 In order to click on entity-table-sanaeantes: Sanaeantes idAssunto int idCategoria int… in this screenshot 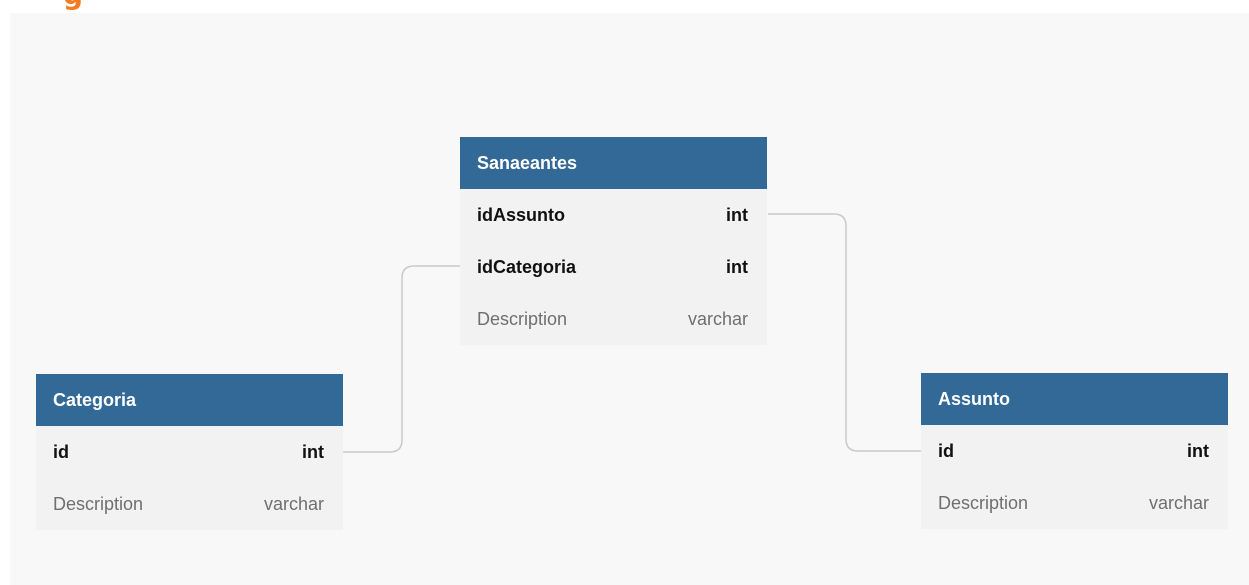, I will do `click(613, 241)`.